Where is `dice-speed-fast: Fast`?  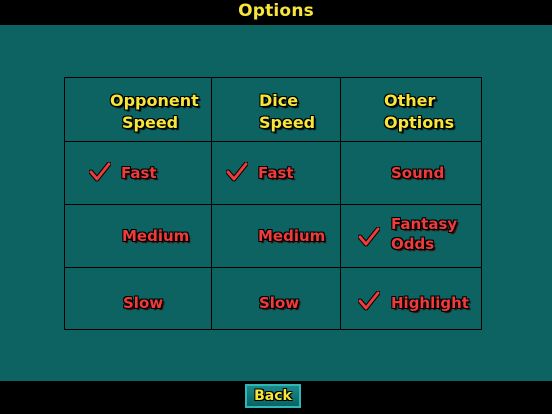 dice-speed-fast: Fast is located at coordinates (276, 173).